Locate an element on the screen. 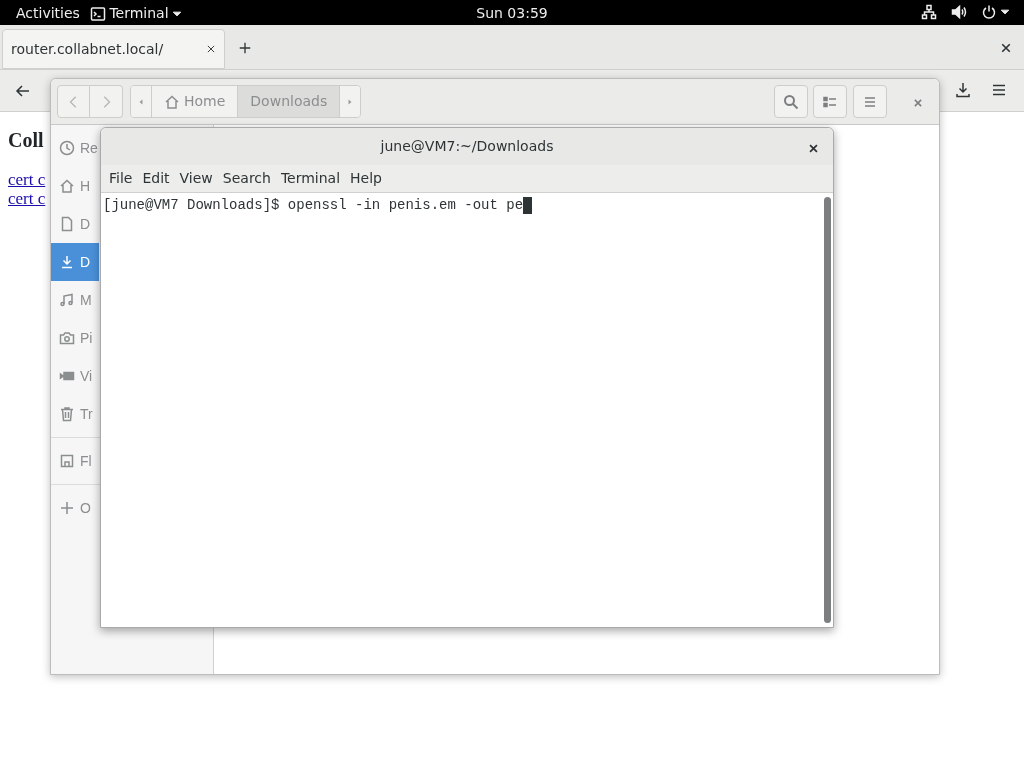  power-icon is located at coordinates (988, 12).